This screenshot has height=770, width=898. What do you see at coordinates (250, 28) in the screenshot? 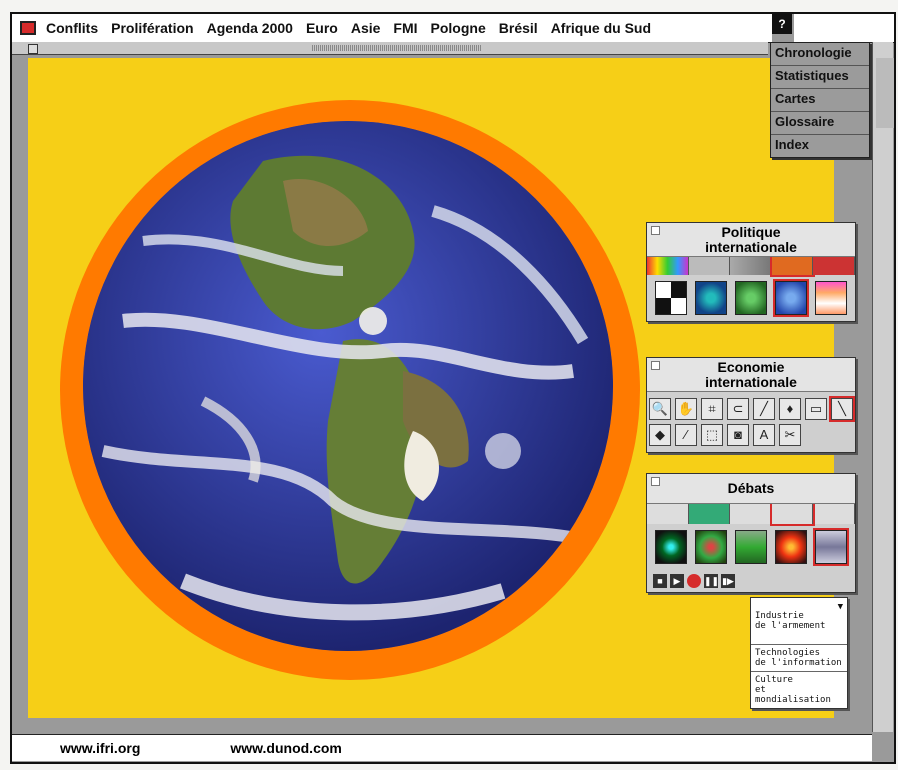
I see `menu-agenda-2000: Agenda 2000` at bounding box center [250, 28].